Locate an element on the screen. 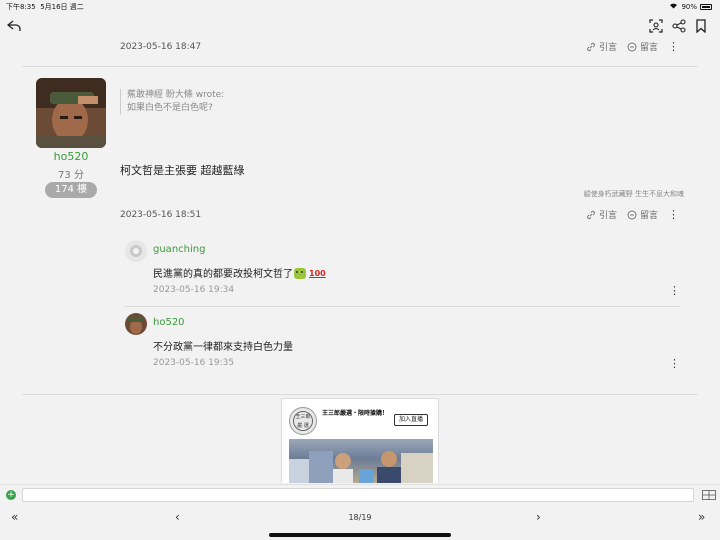 This screenshot has width=720, height=540. scan-icon is located at coordinates (656, 26).